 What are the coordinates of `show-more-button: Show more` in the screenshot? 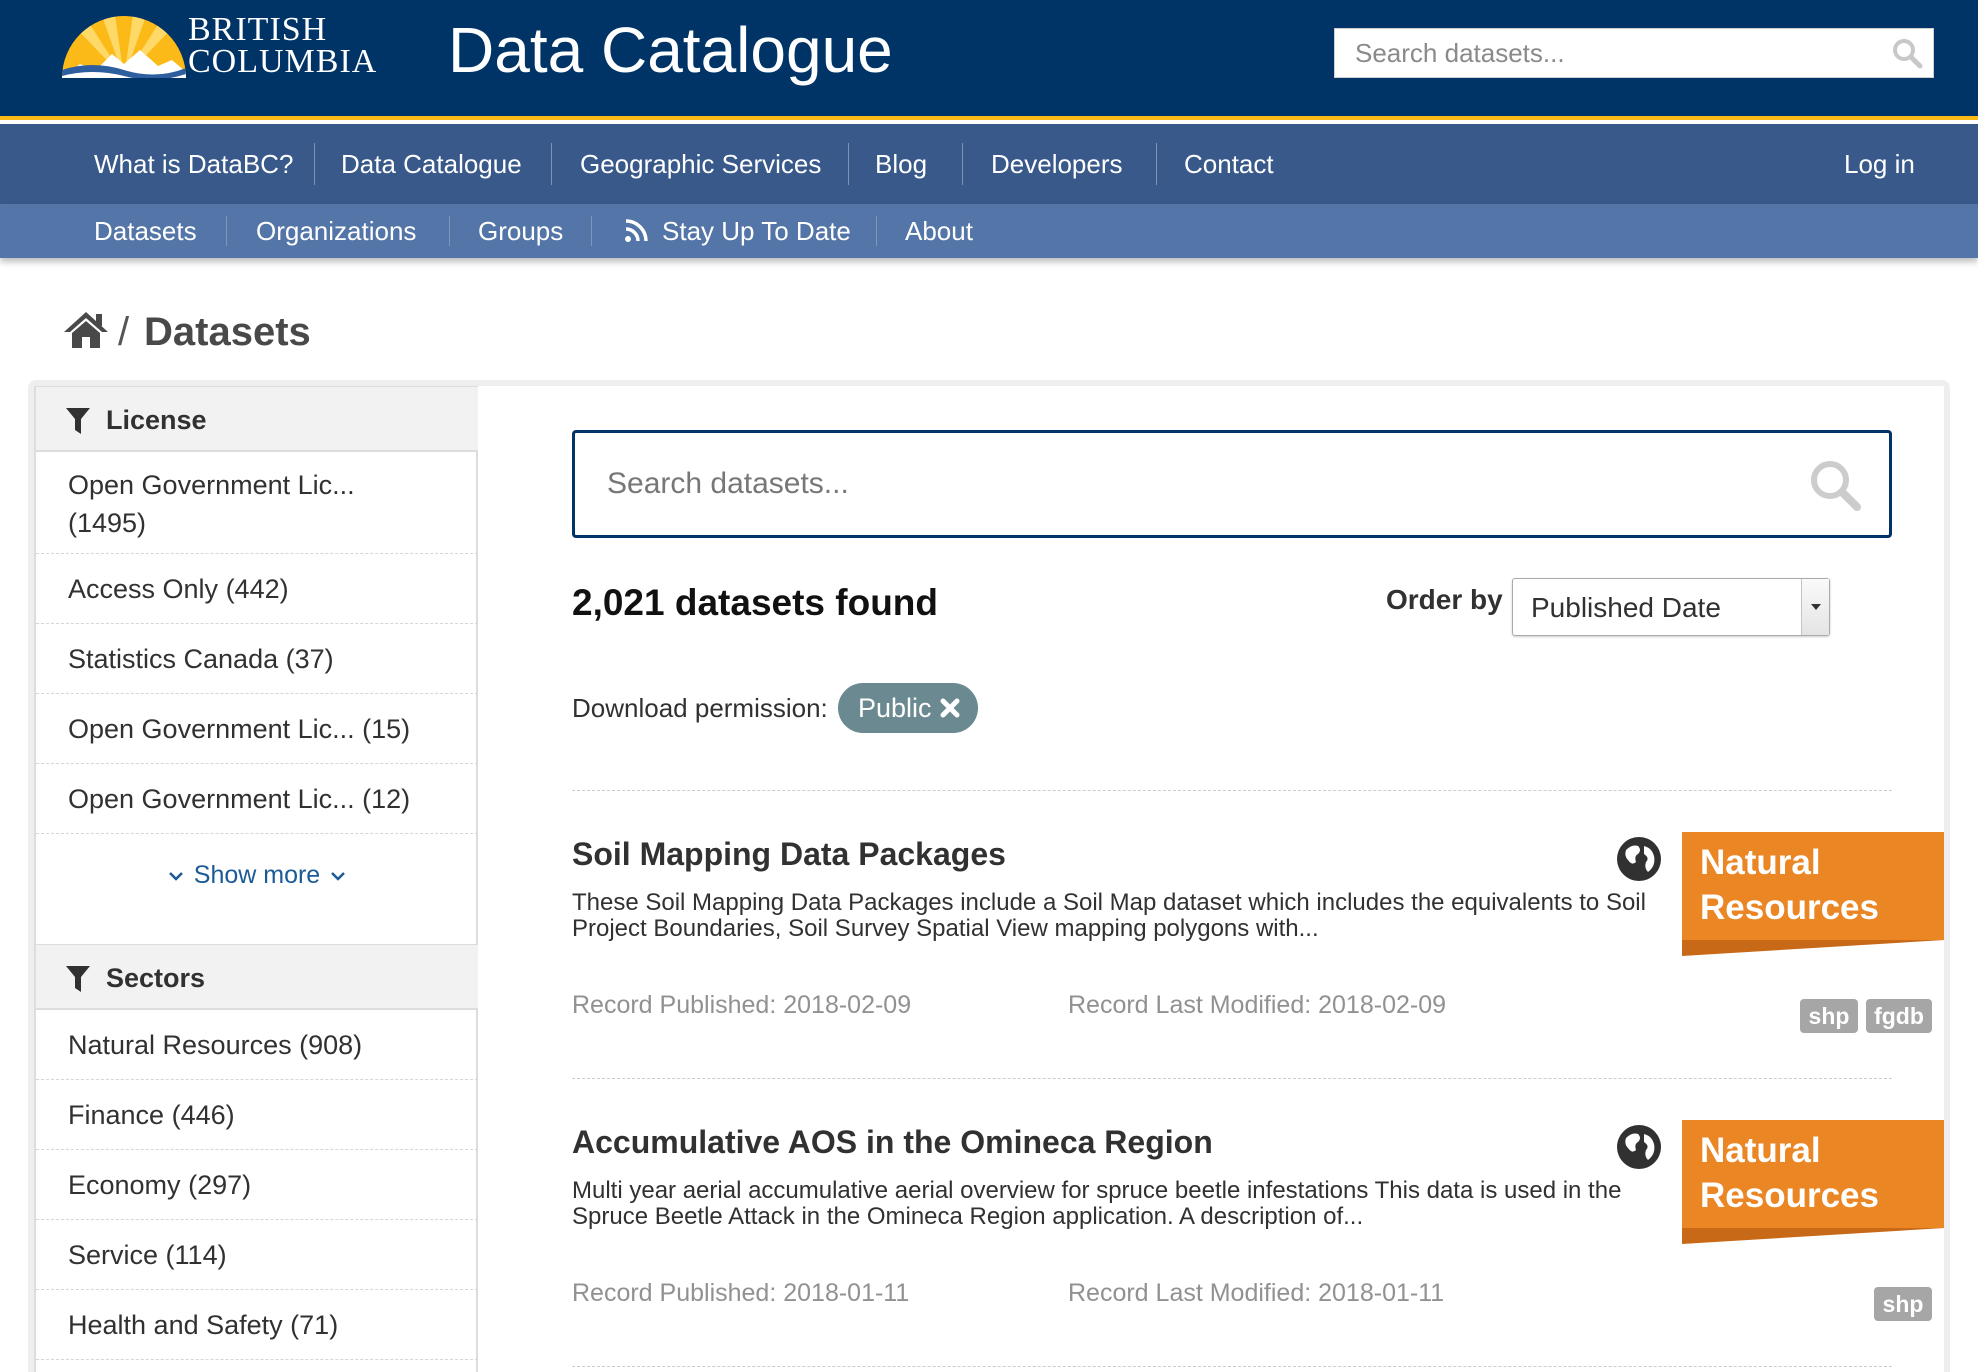 It's located at (257, 875).